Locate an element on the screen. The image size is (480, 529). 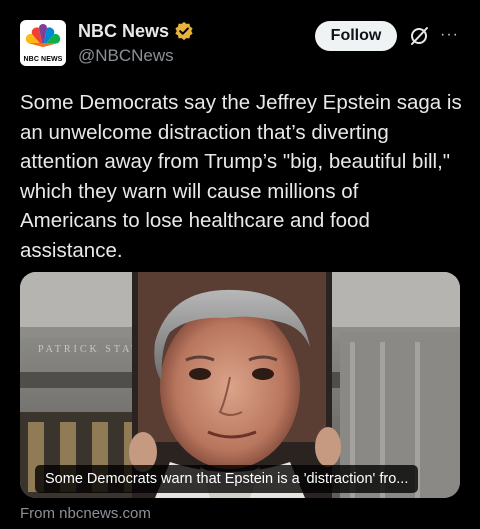
nbc-news-avatar: NBC NEWS is located at coordinates (43, 43).